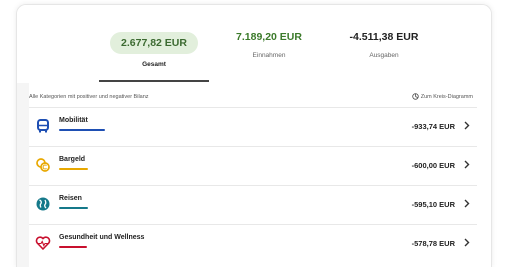 Image resolution: width=508 pixels, height=267 pixels. Describe the element at coordinates (73, 120) in the screenshot. I see `category-name: Mobilität` at that location.